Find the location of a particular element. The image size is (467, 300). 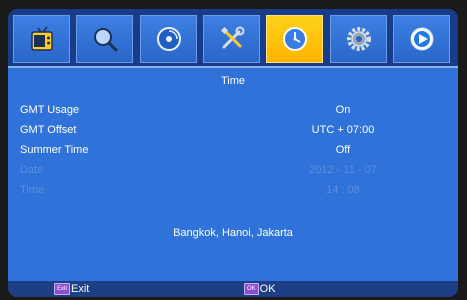

tab-tools is located at coordinates (231, 39).